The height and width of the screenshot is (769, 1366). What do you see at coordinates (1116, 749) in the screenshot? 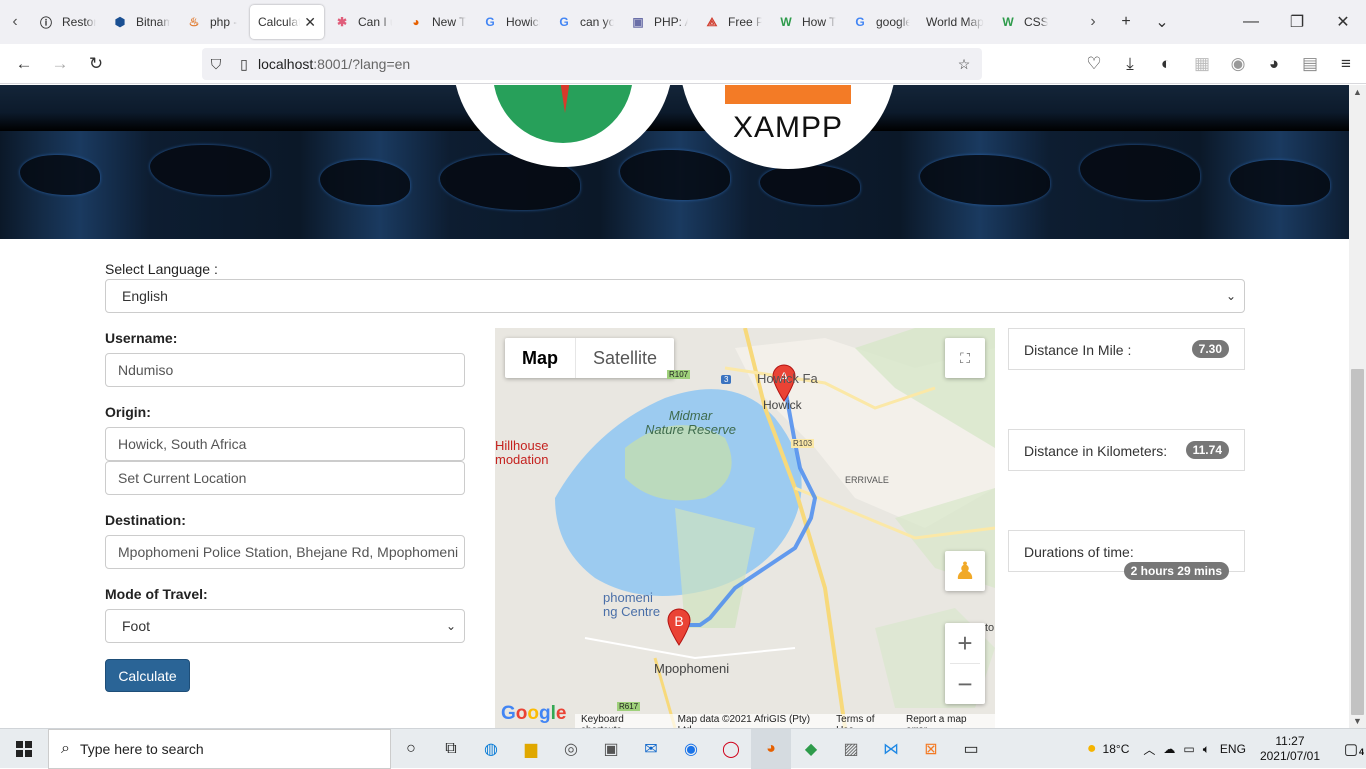
I see `weather-temperature: 18°C` at bounding box center [1116, 749].